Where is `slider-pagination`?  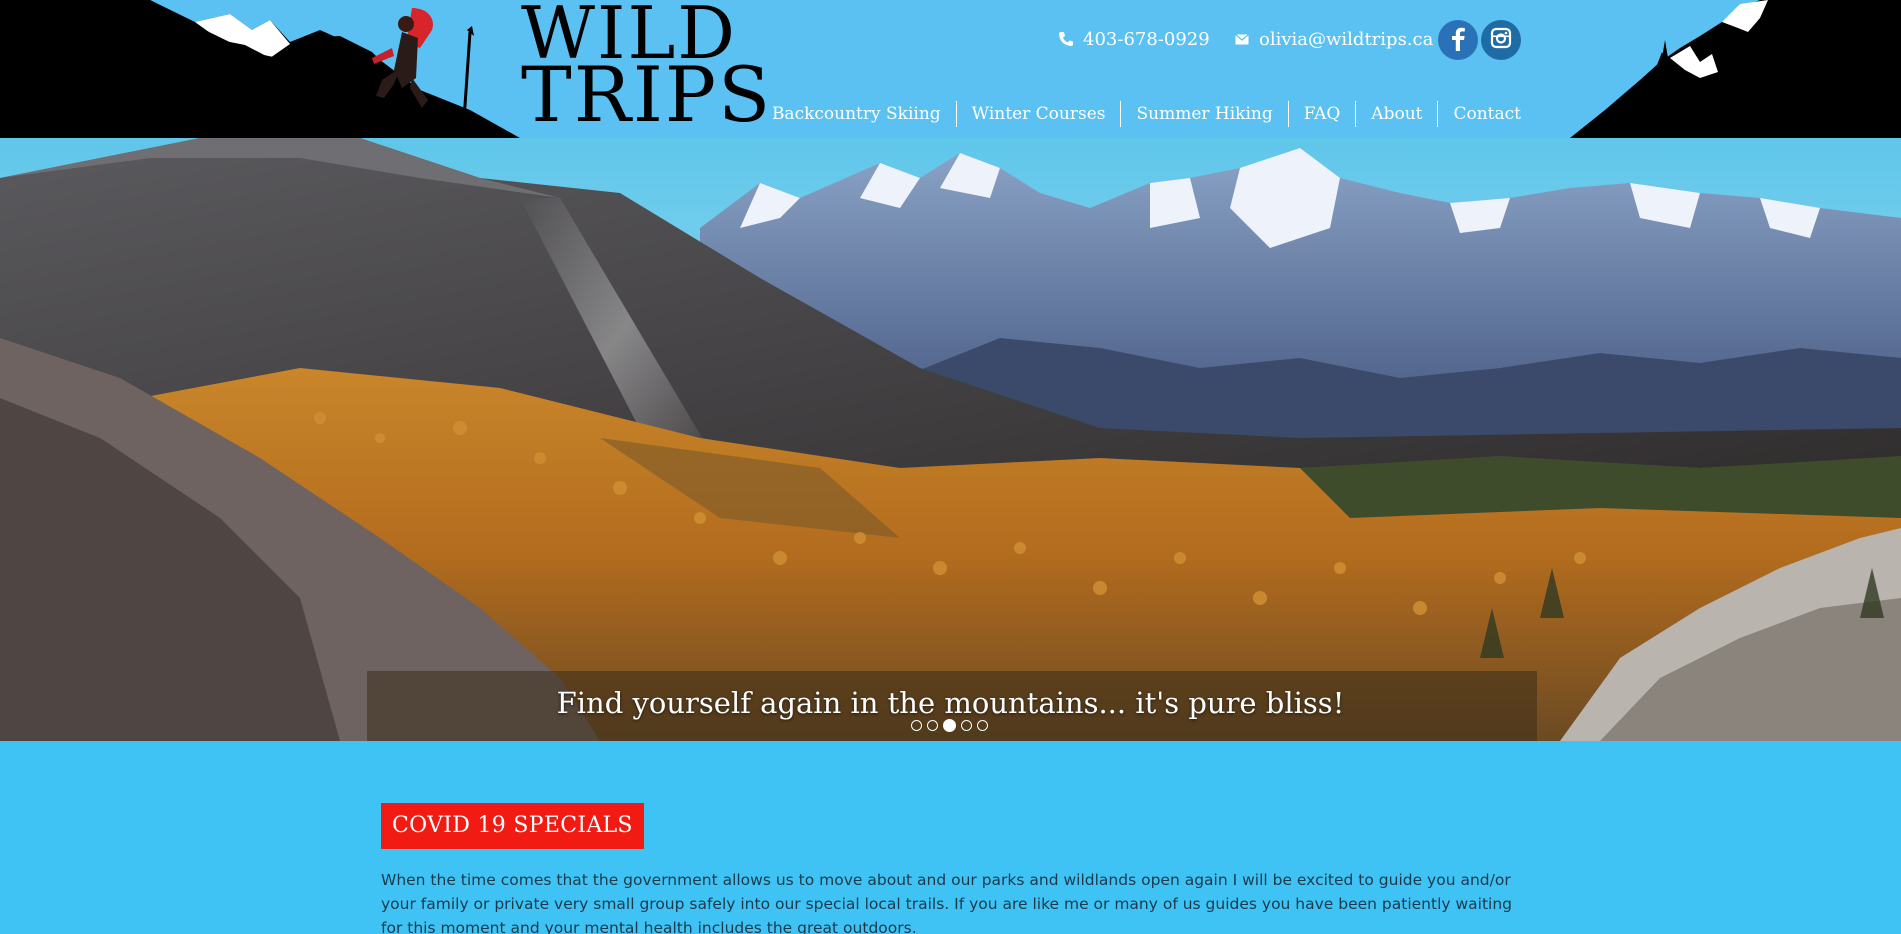
slider-pagination is located at coordinates (949, 725).